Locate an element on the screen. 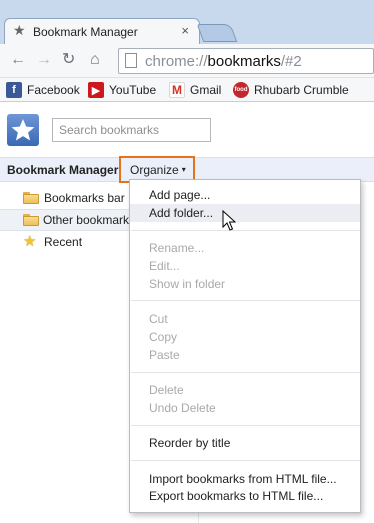  page-icon is located at coordinates (131, 60).